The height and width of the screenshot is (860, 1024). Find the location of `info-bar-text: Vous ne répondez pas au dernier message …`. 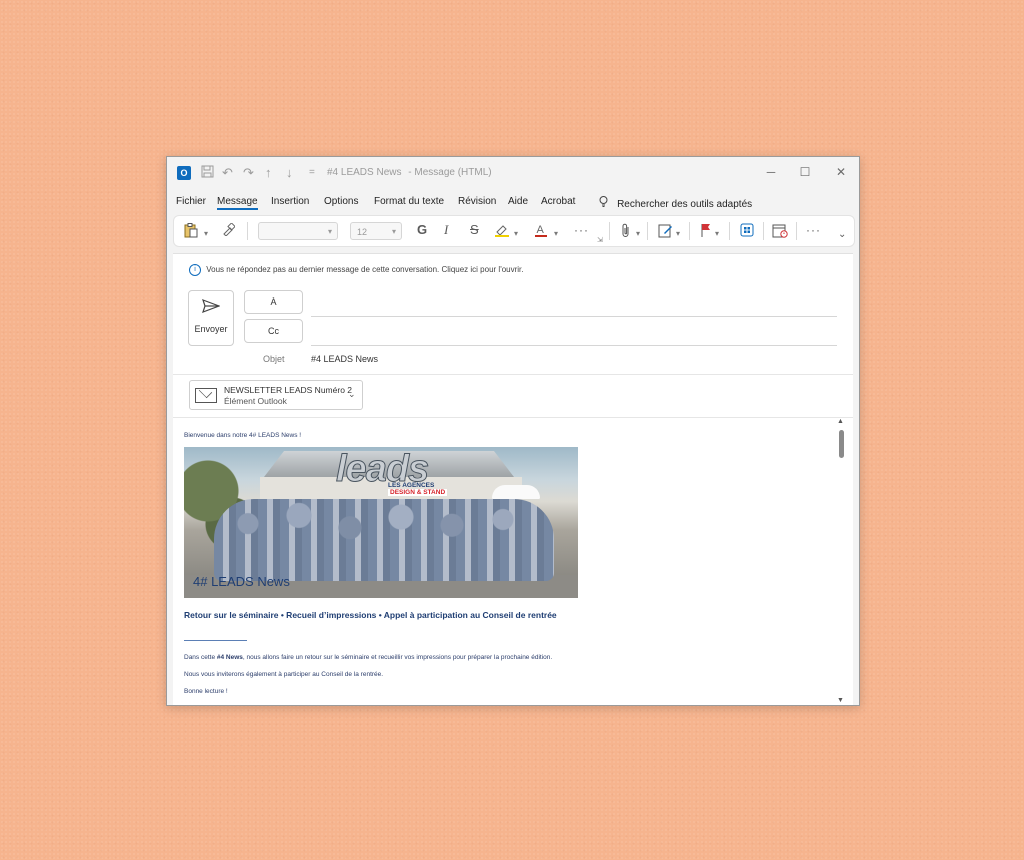

info-bar-text: Vous ne répondez pas au dernier message … is located at coordinates (365, 270).